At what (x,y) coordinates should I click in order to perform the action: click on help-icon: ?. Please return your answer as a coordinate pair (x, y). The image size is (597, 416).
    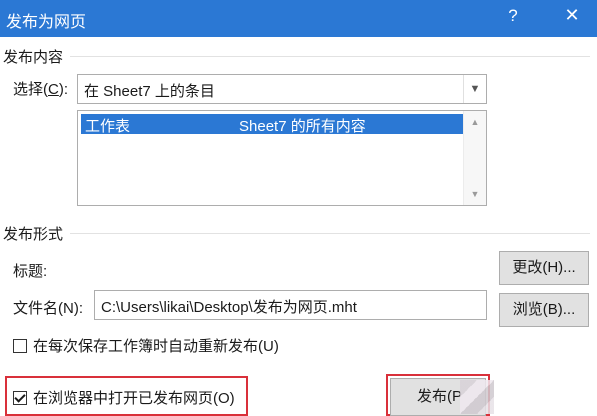
    Looking at the image, I should click on (513, 16).